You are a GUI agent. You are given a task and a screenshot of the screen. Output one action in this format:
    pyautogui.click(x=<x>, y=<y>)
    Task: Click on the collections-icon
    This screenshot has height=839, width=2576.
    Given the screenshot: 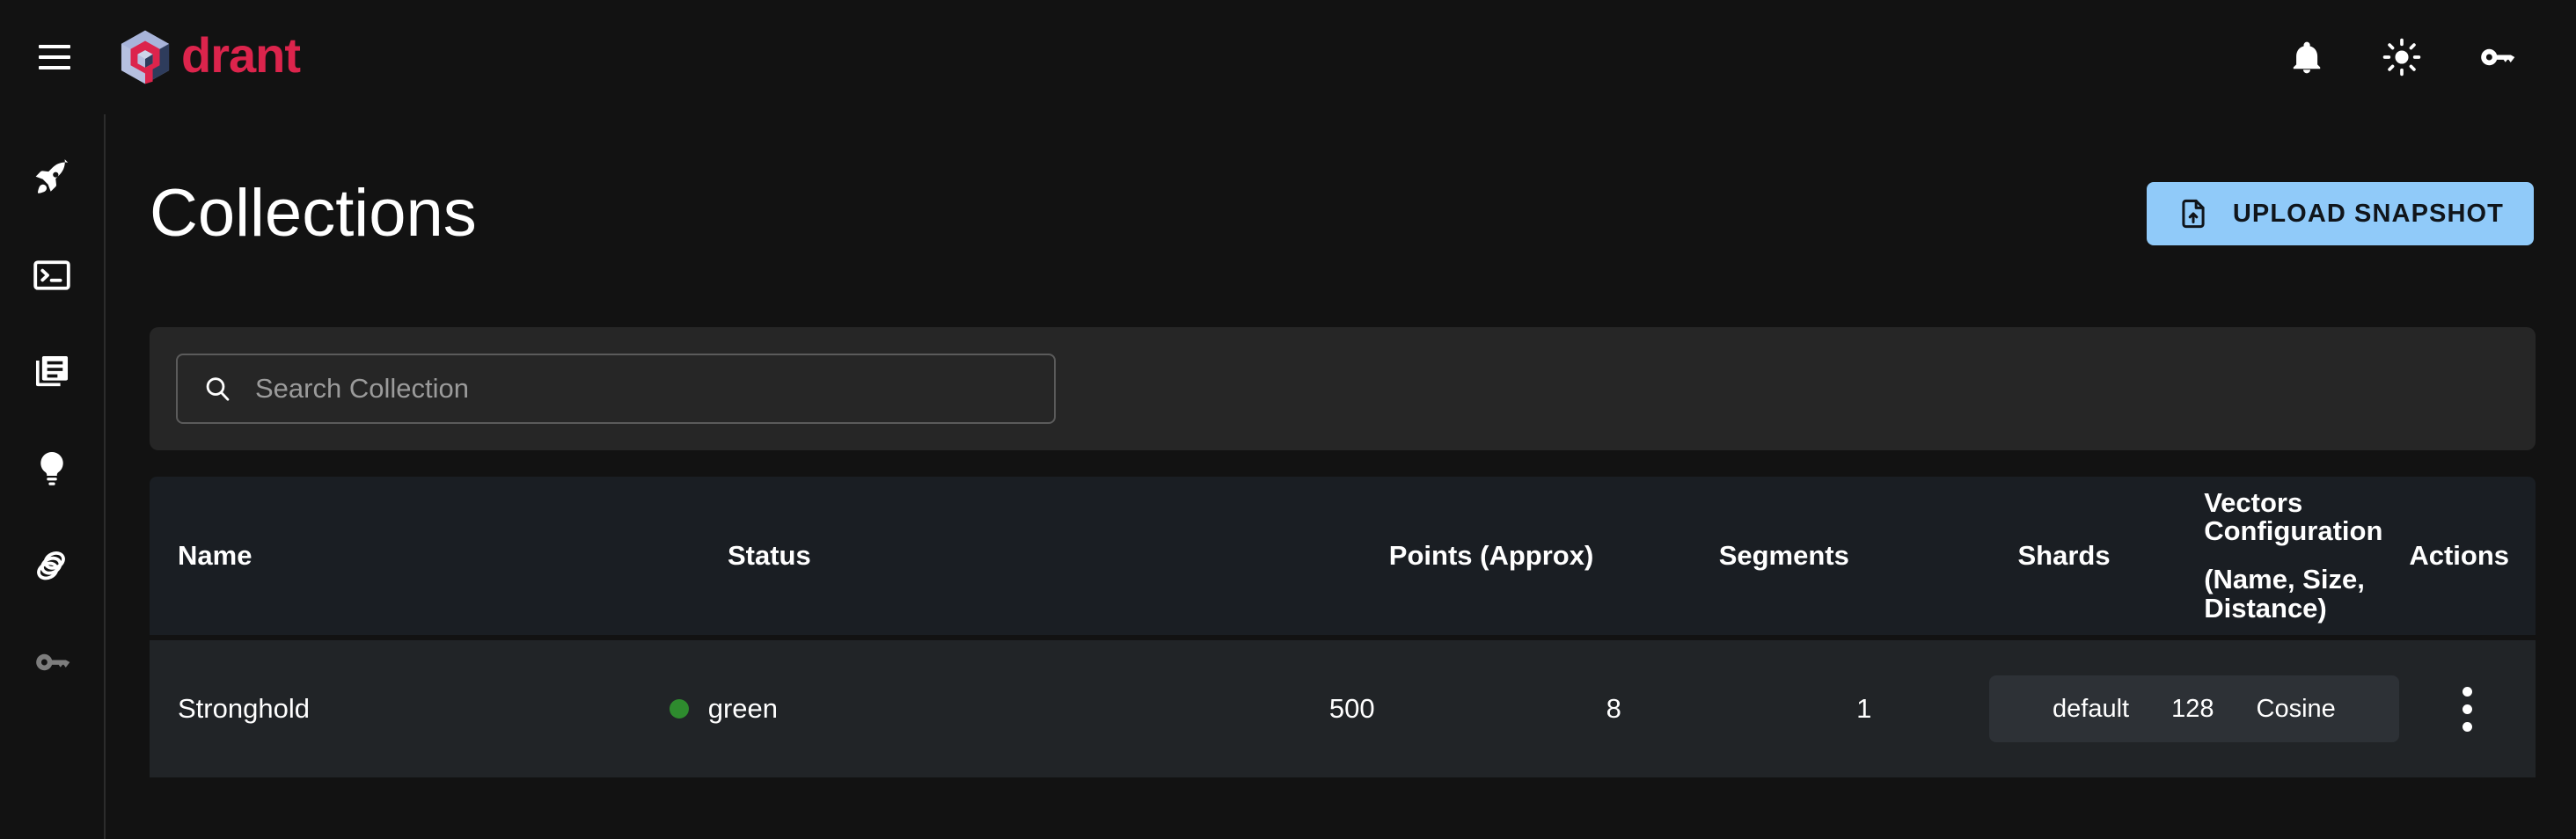 What is the action you would take?
    pyautogui.click(x=52, y=372)
    